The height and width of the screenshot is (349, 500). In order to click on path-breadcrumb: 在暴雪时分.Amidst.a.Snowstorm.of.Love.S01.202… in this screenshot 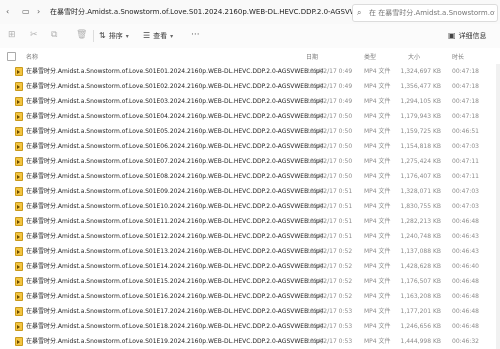, I will do `click(208, 12)`.